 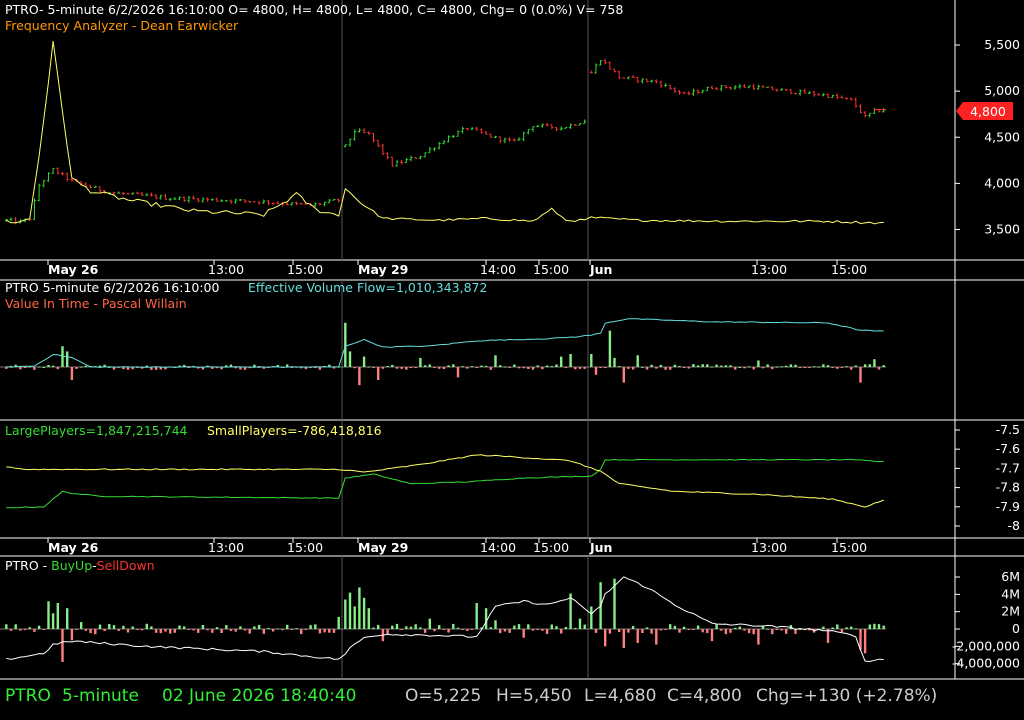 What do you see at coordinates (498, 547) in the screenshot?
I see `time-label: 14:00` at bounding box center [498, 547].